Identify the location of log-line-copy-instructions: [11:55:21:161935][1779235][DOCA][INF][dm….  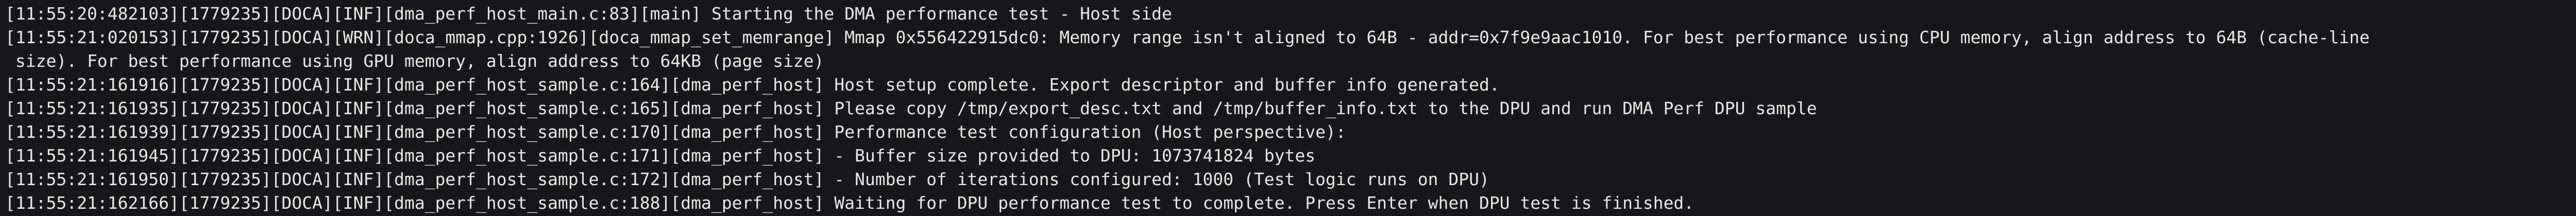
(911, 108).